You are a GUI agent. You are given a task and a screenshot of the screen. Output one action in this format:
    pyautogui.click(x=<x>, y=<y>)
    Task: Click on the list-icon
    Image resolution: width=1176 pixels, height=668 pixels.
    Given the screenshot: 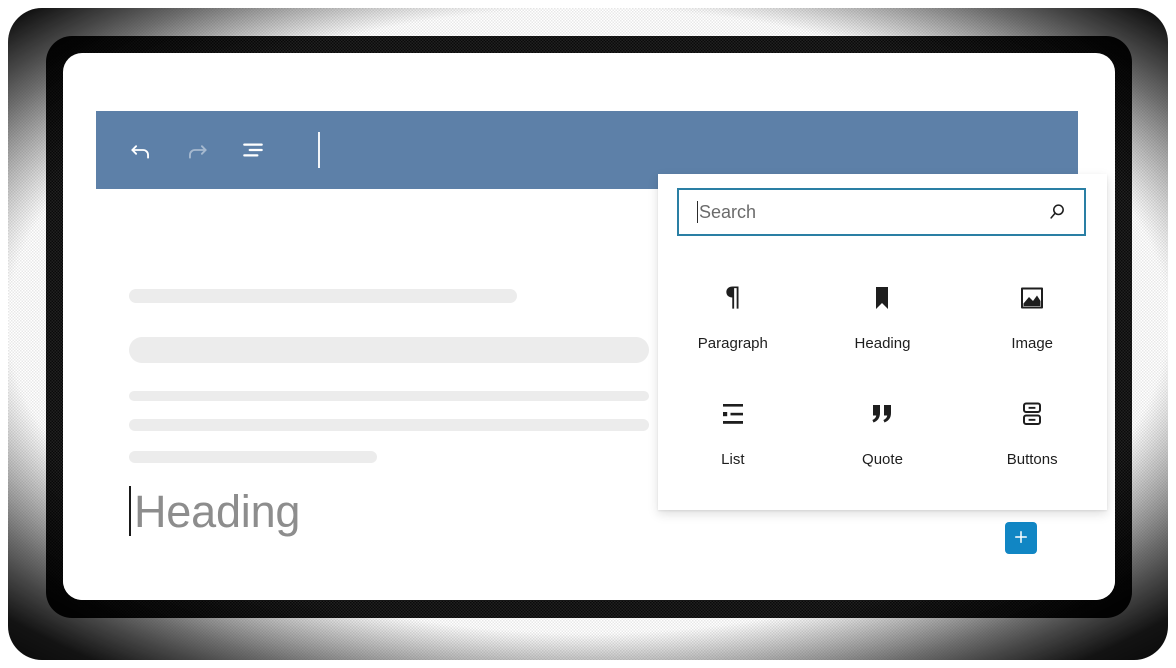 What is the action you would take?
    pyautogui.click(x=733, y=414)
    